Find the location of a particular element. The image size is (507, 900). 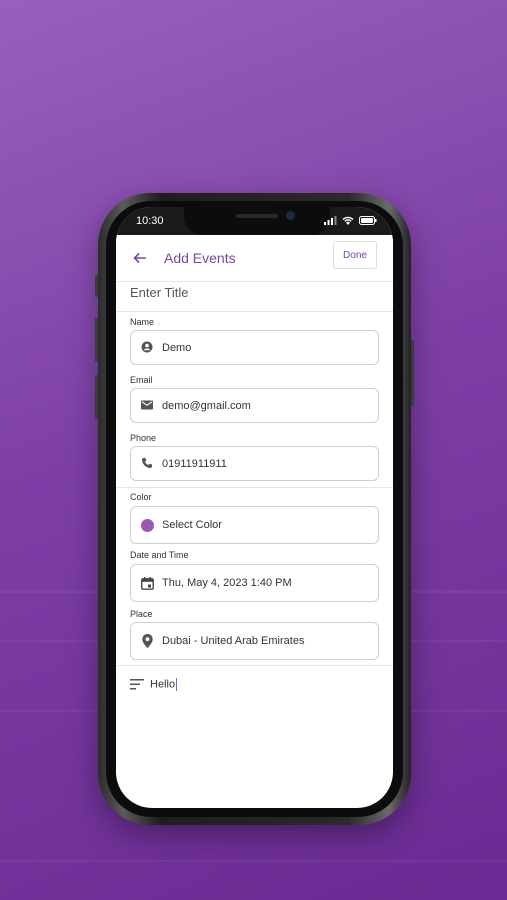

color-field: Select Color is located at coordinates (254, 525).